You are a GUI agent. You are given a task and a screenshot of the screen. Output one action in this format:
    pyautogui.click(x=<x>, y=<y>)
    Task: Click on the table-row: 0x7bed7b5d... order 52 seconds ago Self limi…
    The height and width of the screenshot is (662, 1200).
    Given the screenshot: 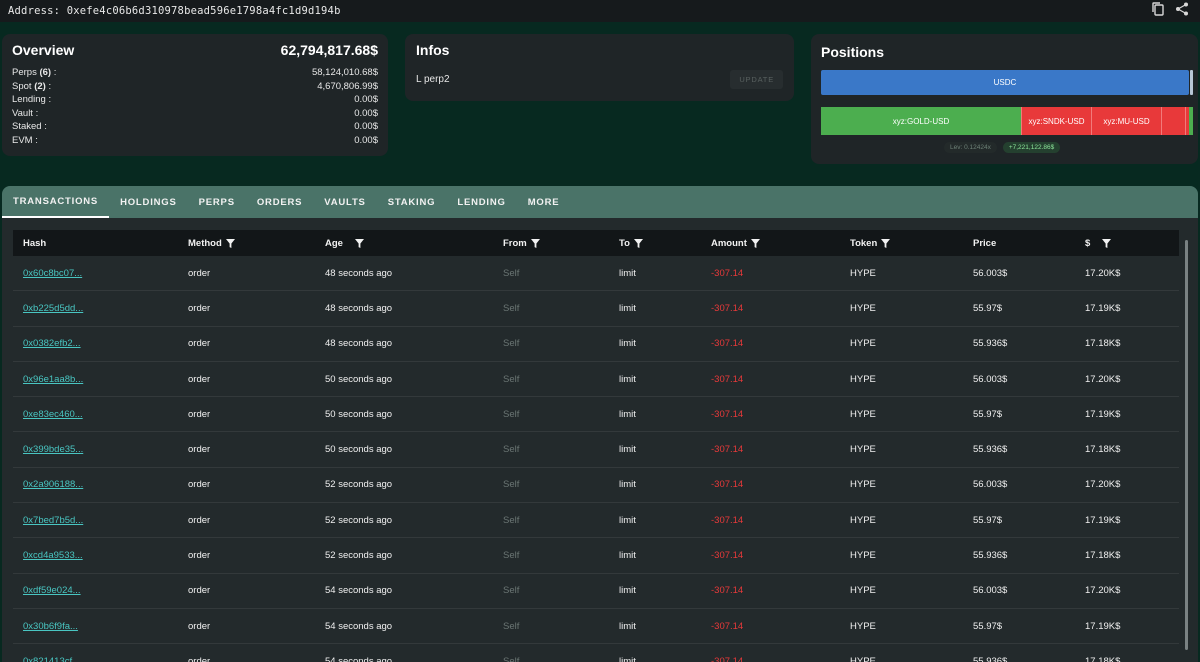 What is the action you would take?
    pyautogui.click(x=596, y=521)
    